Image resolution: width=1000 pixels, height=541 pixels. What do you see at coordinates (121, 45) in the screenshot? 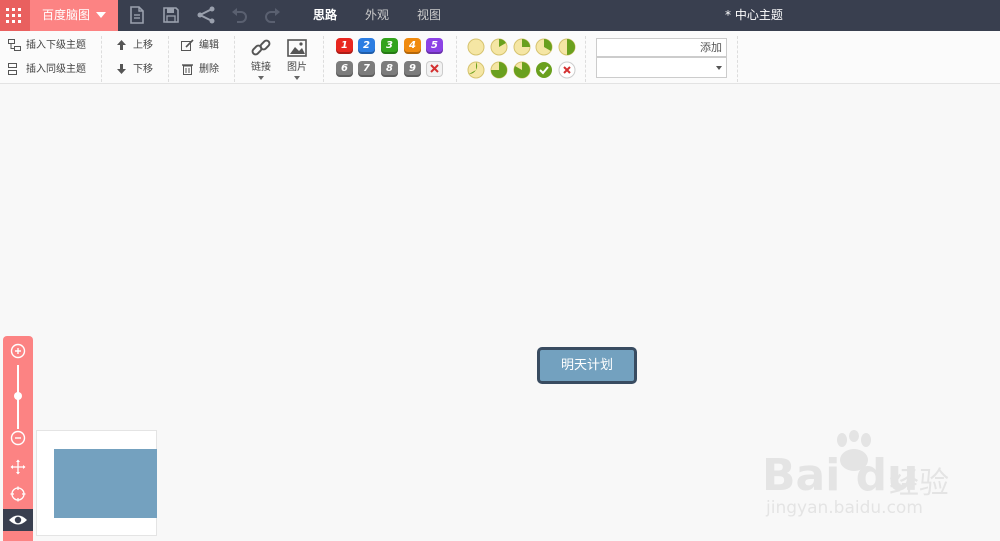
I see `arrow-up-icon` at bounding box center [121, 45].